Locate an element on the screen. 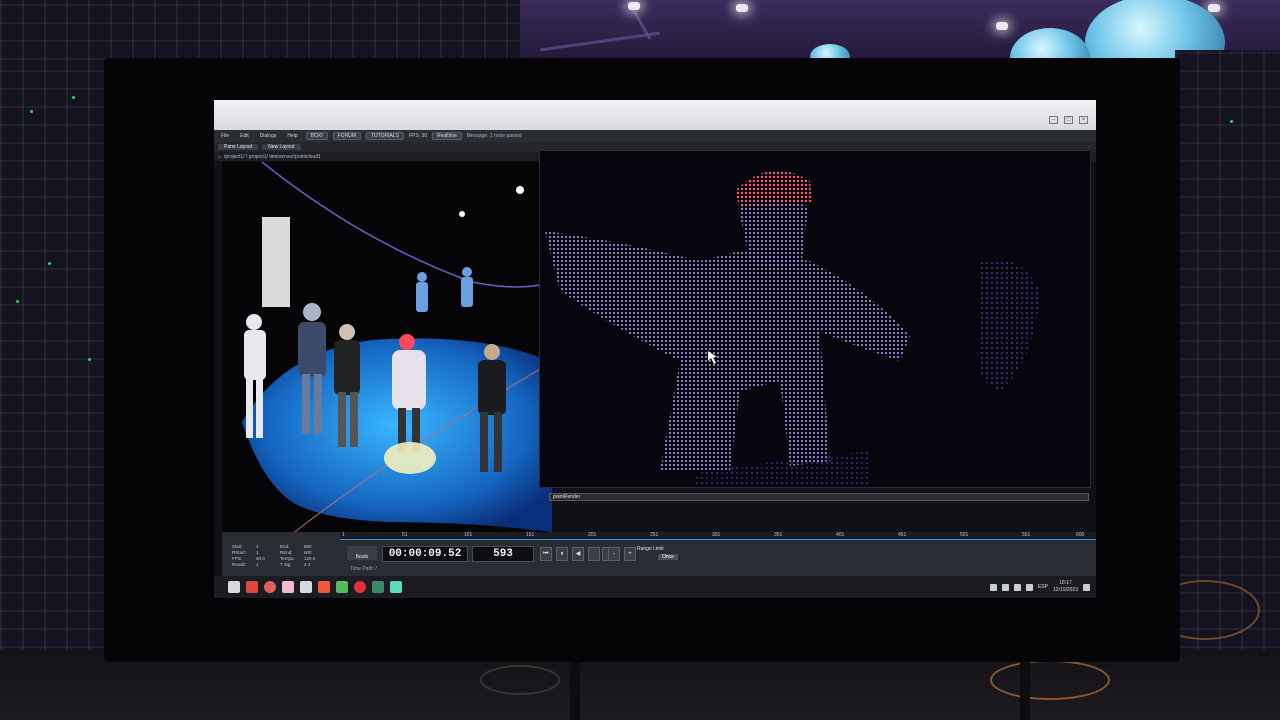 This screenshot has width=1280, height=720. pointcloud-crowd-viewport is located at coordinates (387, 352).